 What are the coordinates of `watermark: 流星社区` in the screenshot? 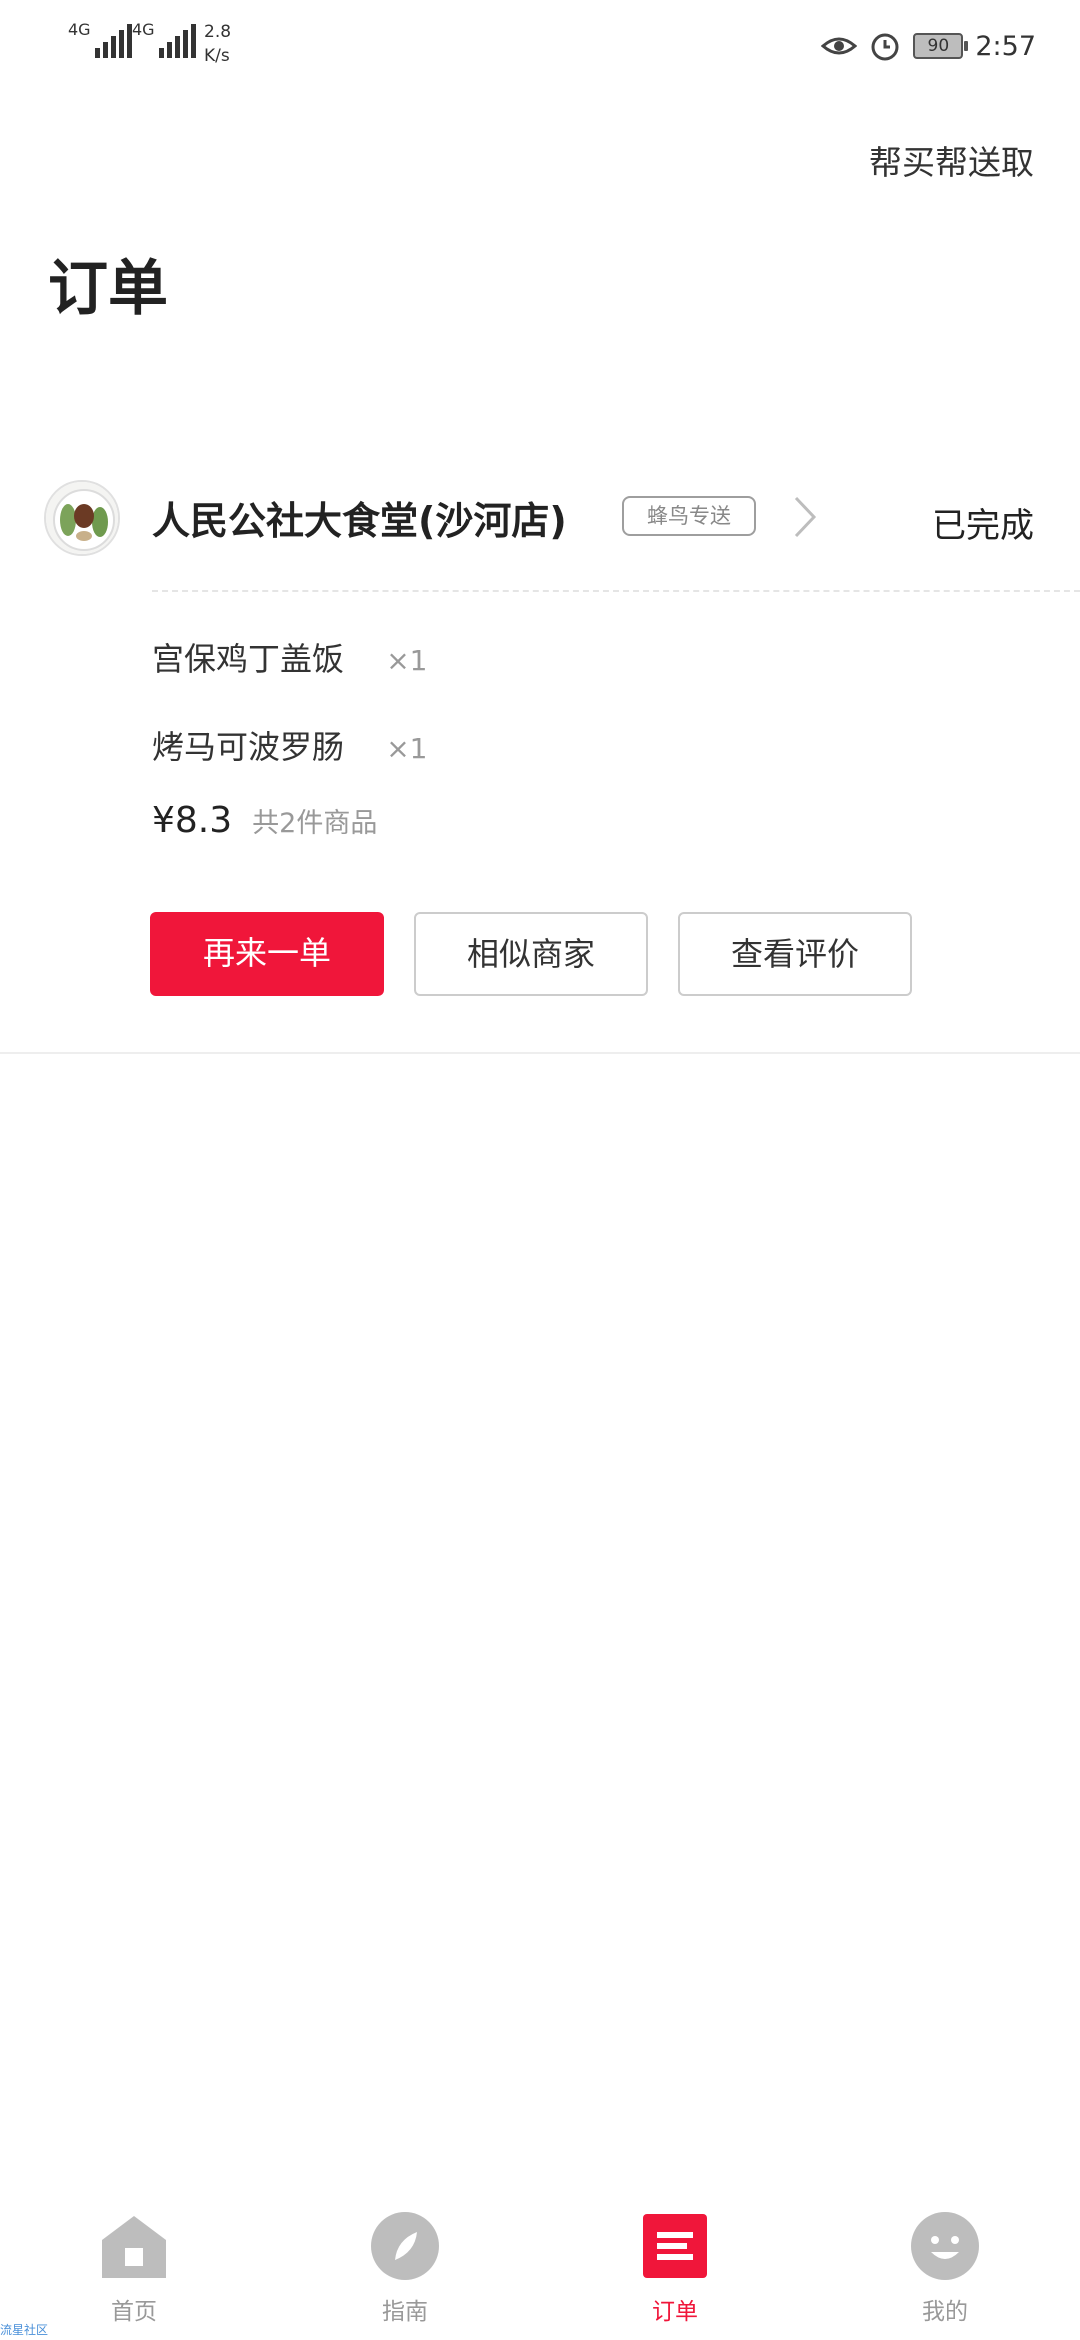 It's located at (24, 2330).